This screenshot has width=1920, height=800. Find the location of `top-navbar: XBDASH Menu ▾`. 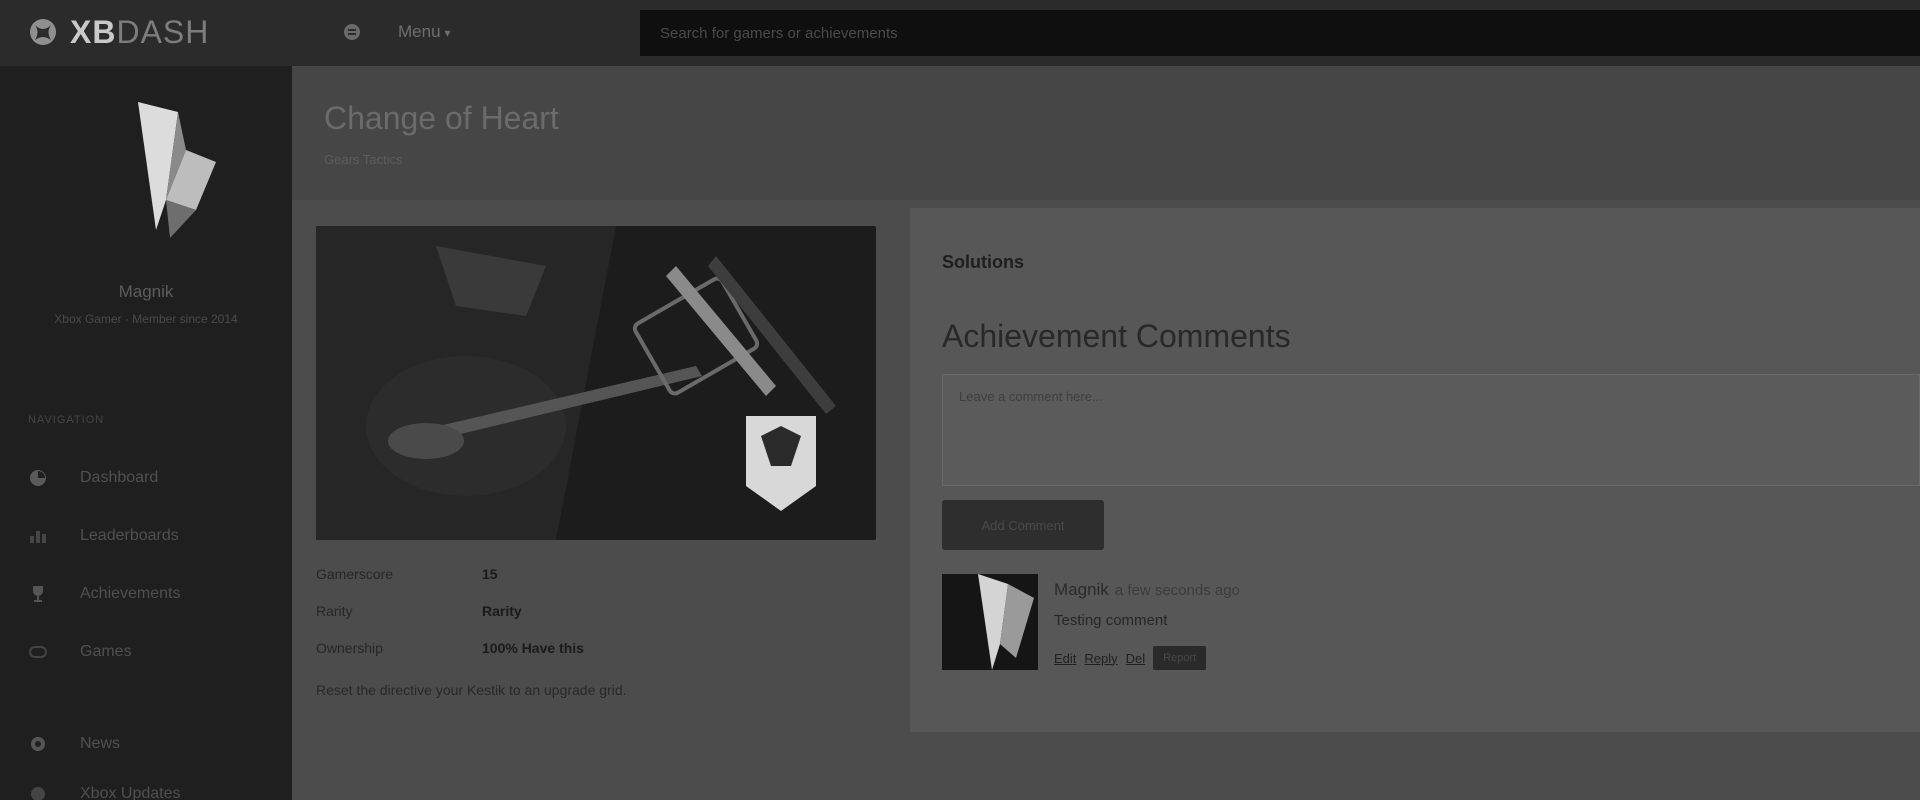

top-navbar: XBDASH Menu ▾ is located at coordinates (960, 33).